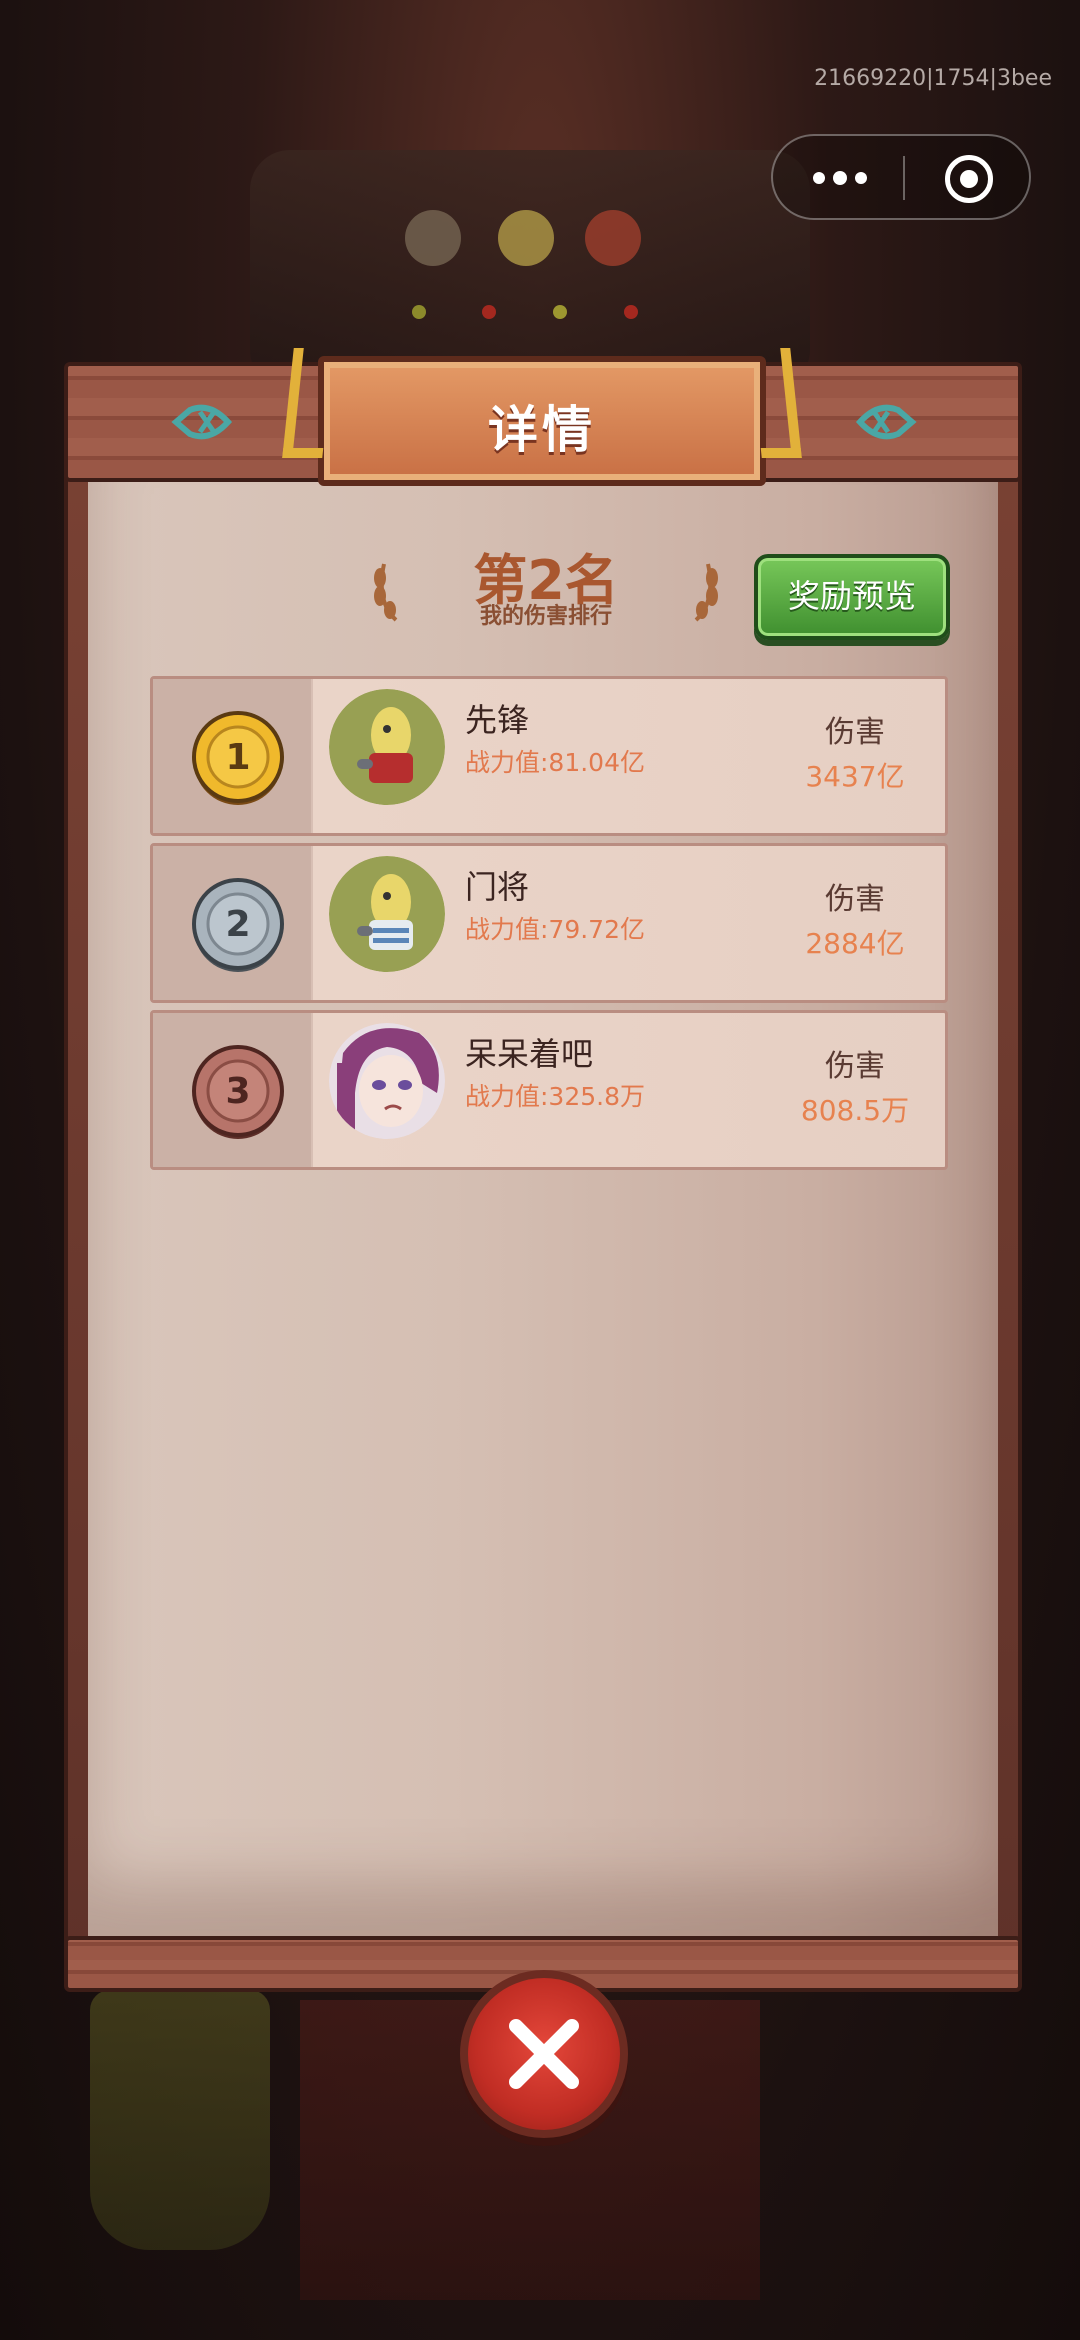 This screenshot has height=2340, width=1080. I want to click on silver-medal-icon: 2, so click(238, 925).